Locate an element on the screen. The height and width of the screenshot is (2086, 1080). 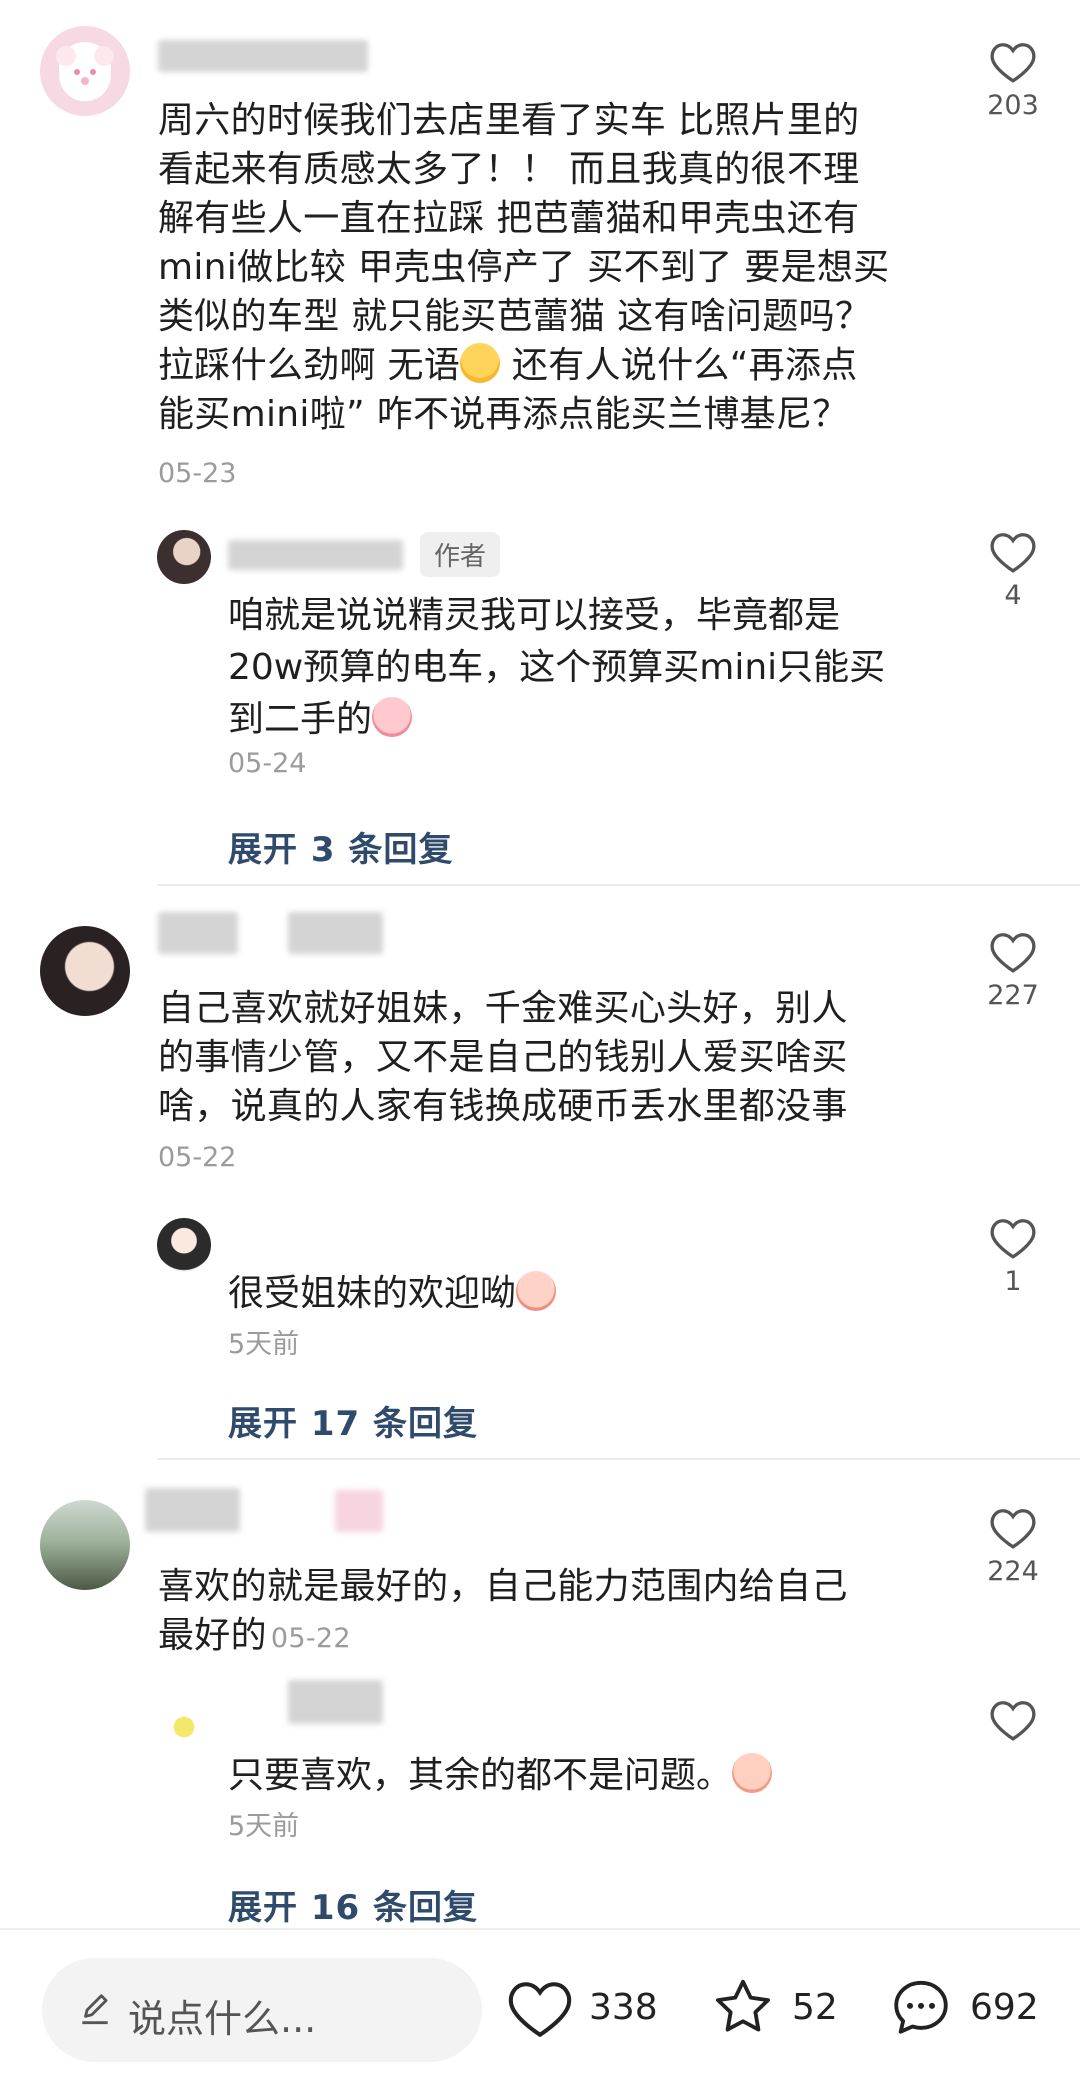
comment-date: 05-23 is located at coordinates (197, 473).